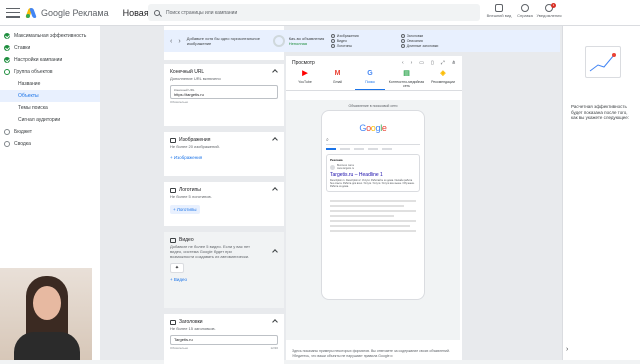 Image resolution: width=640 pixels, height=364 pixels. What do you see at coordinates (50, 96) in the screenshot?
I see `sidebar-subitem-assets: Объекты` at bounding box center [50, 96].